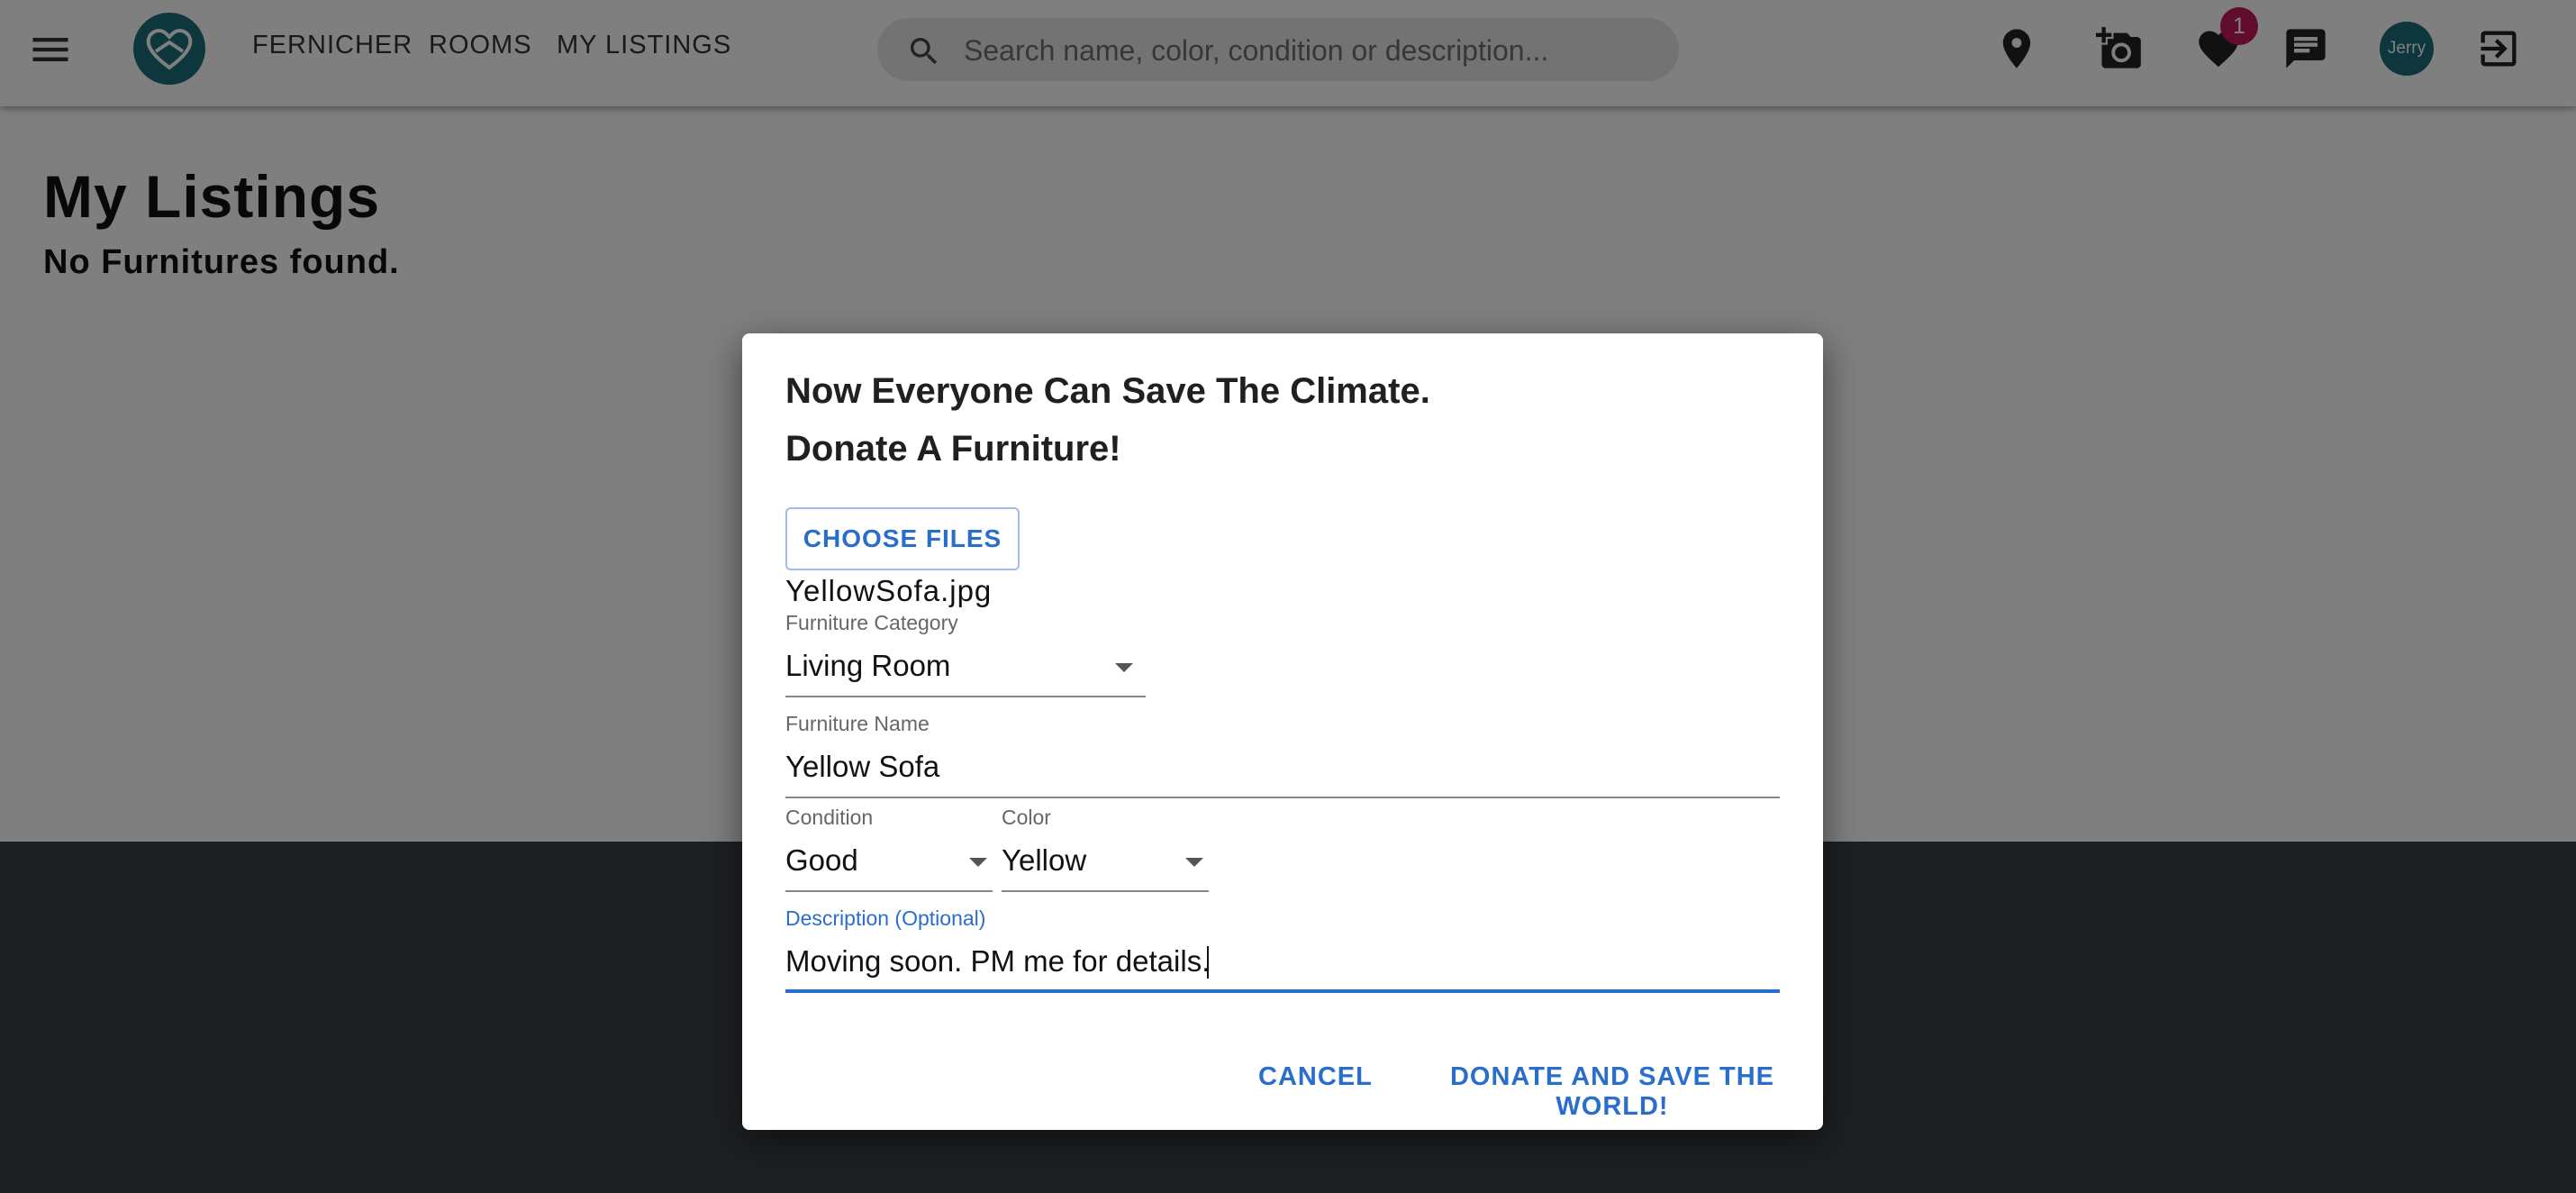 Image resolution: width=2576 pixels, height=1193 pixels. Describe the element at coordinates (953, 449) in the screenshot. I see `dialog-title-line-2: Donate A Furniture!` at that location.